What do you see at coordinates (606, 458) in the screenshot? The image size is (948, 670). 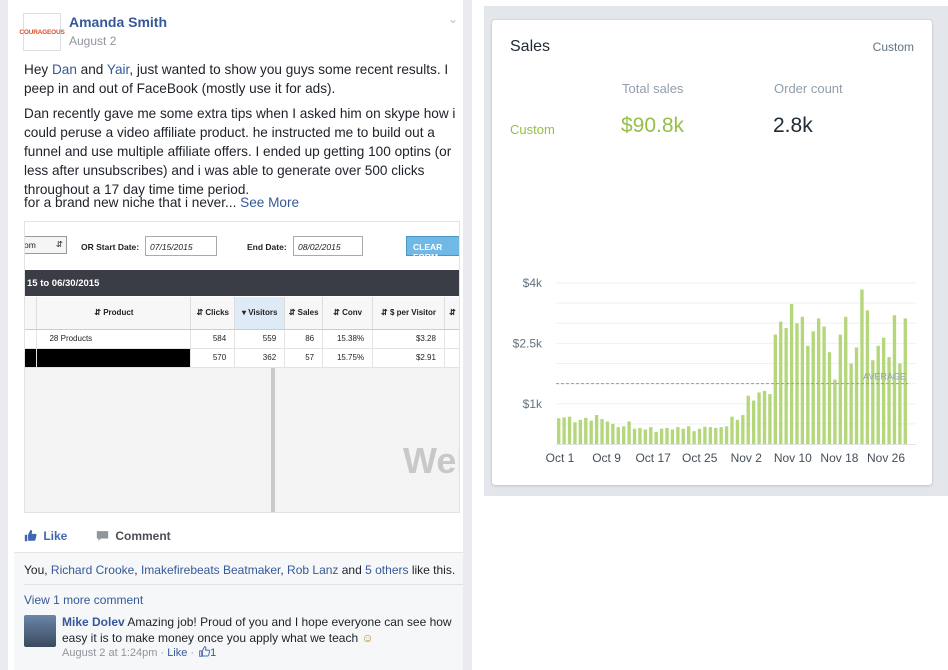 I see `x-tick-label: Oct 9` at bounding box center [606, 458].